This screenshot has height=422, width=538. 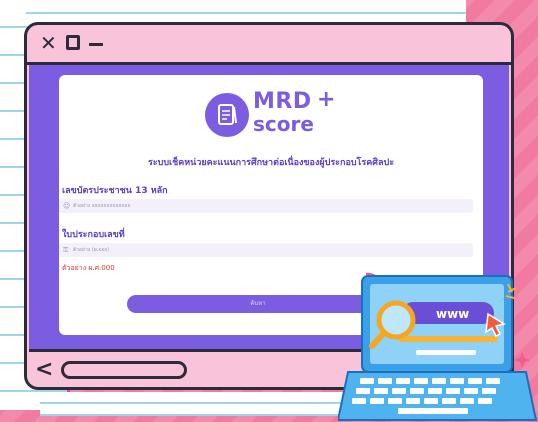 I want to click on logo-plus: +, so click(x=326, y=99).